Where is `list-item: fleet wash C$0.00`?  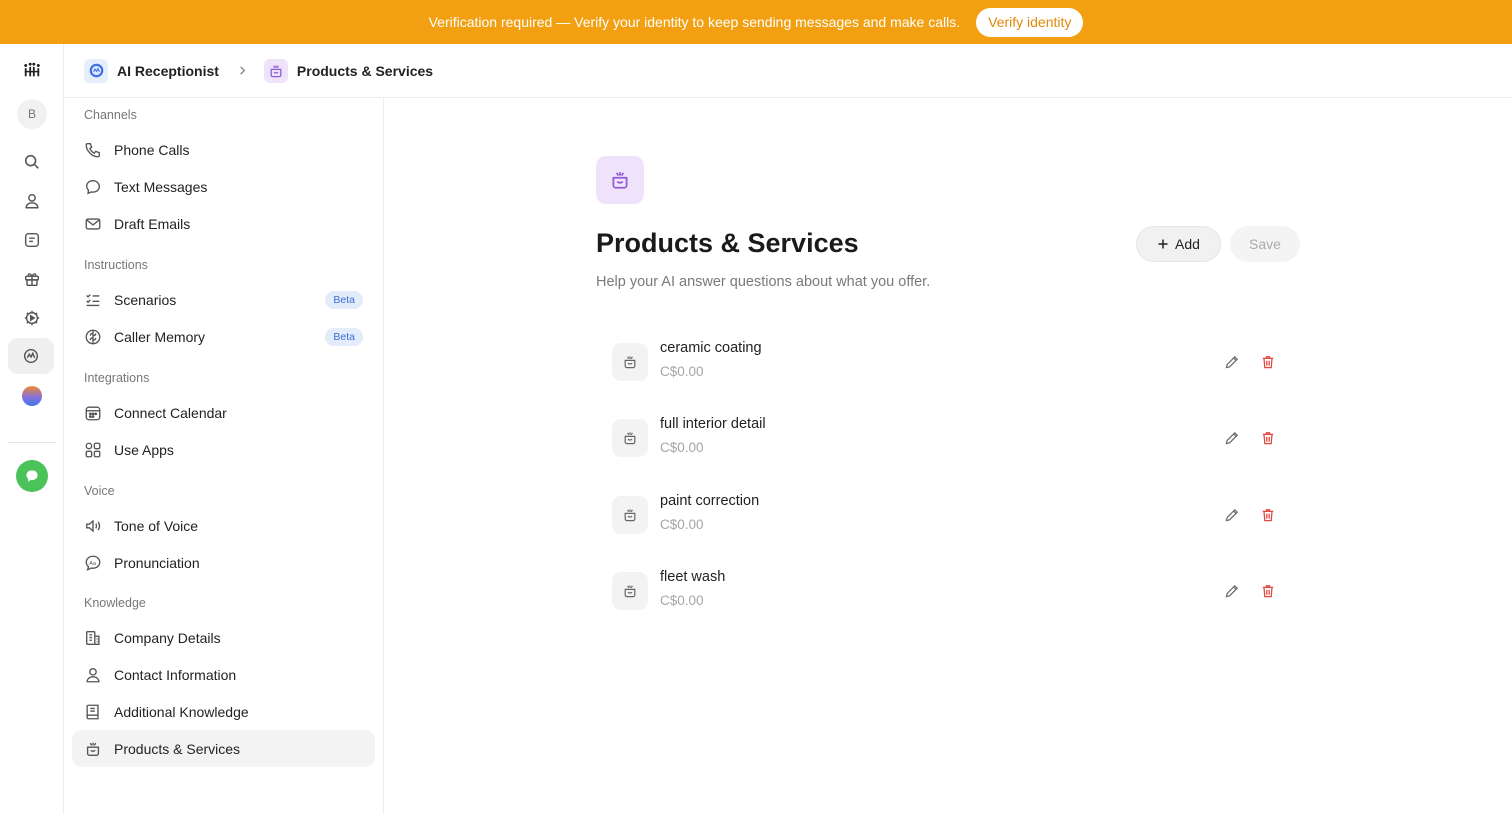 list-item: fleet wash C$0.00 is located at coordinates (952, 591).